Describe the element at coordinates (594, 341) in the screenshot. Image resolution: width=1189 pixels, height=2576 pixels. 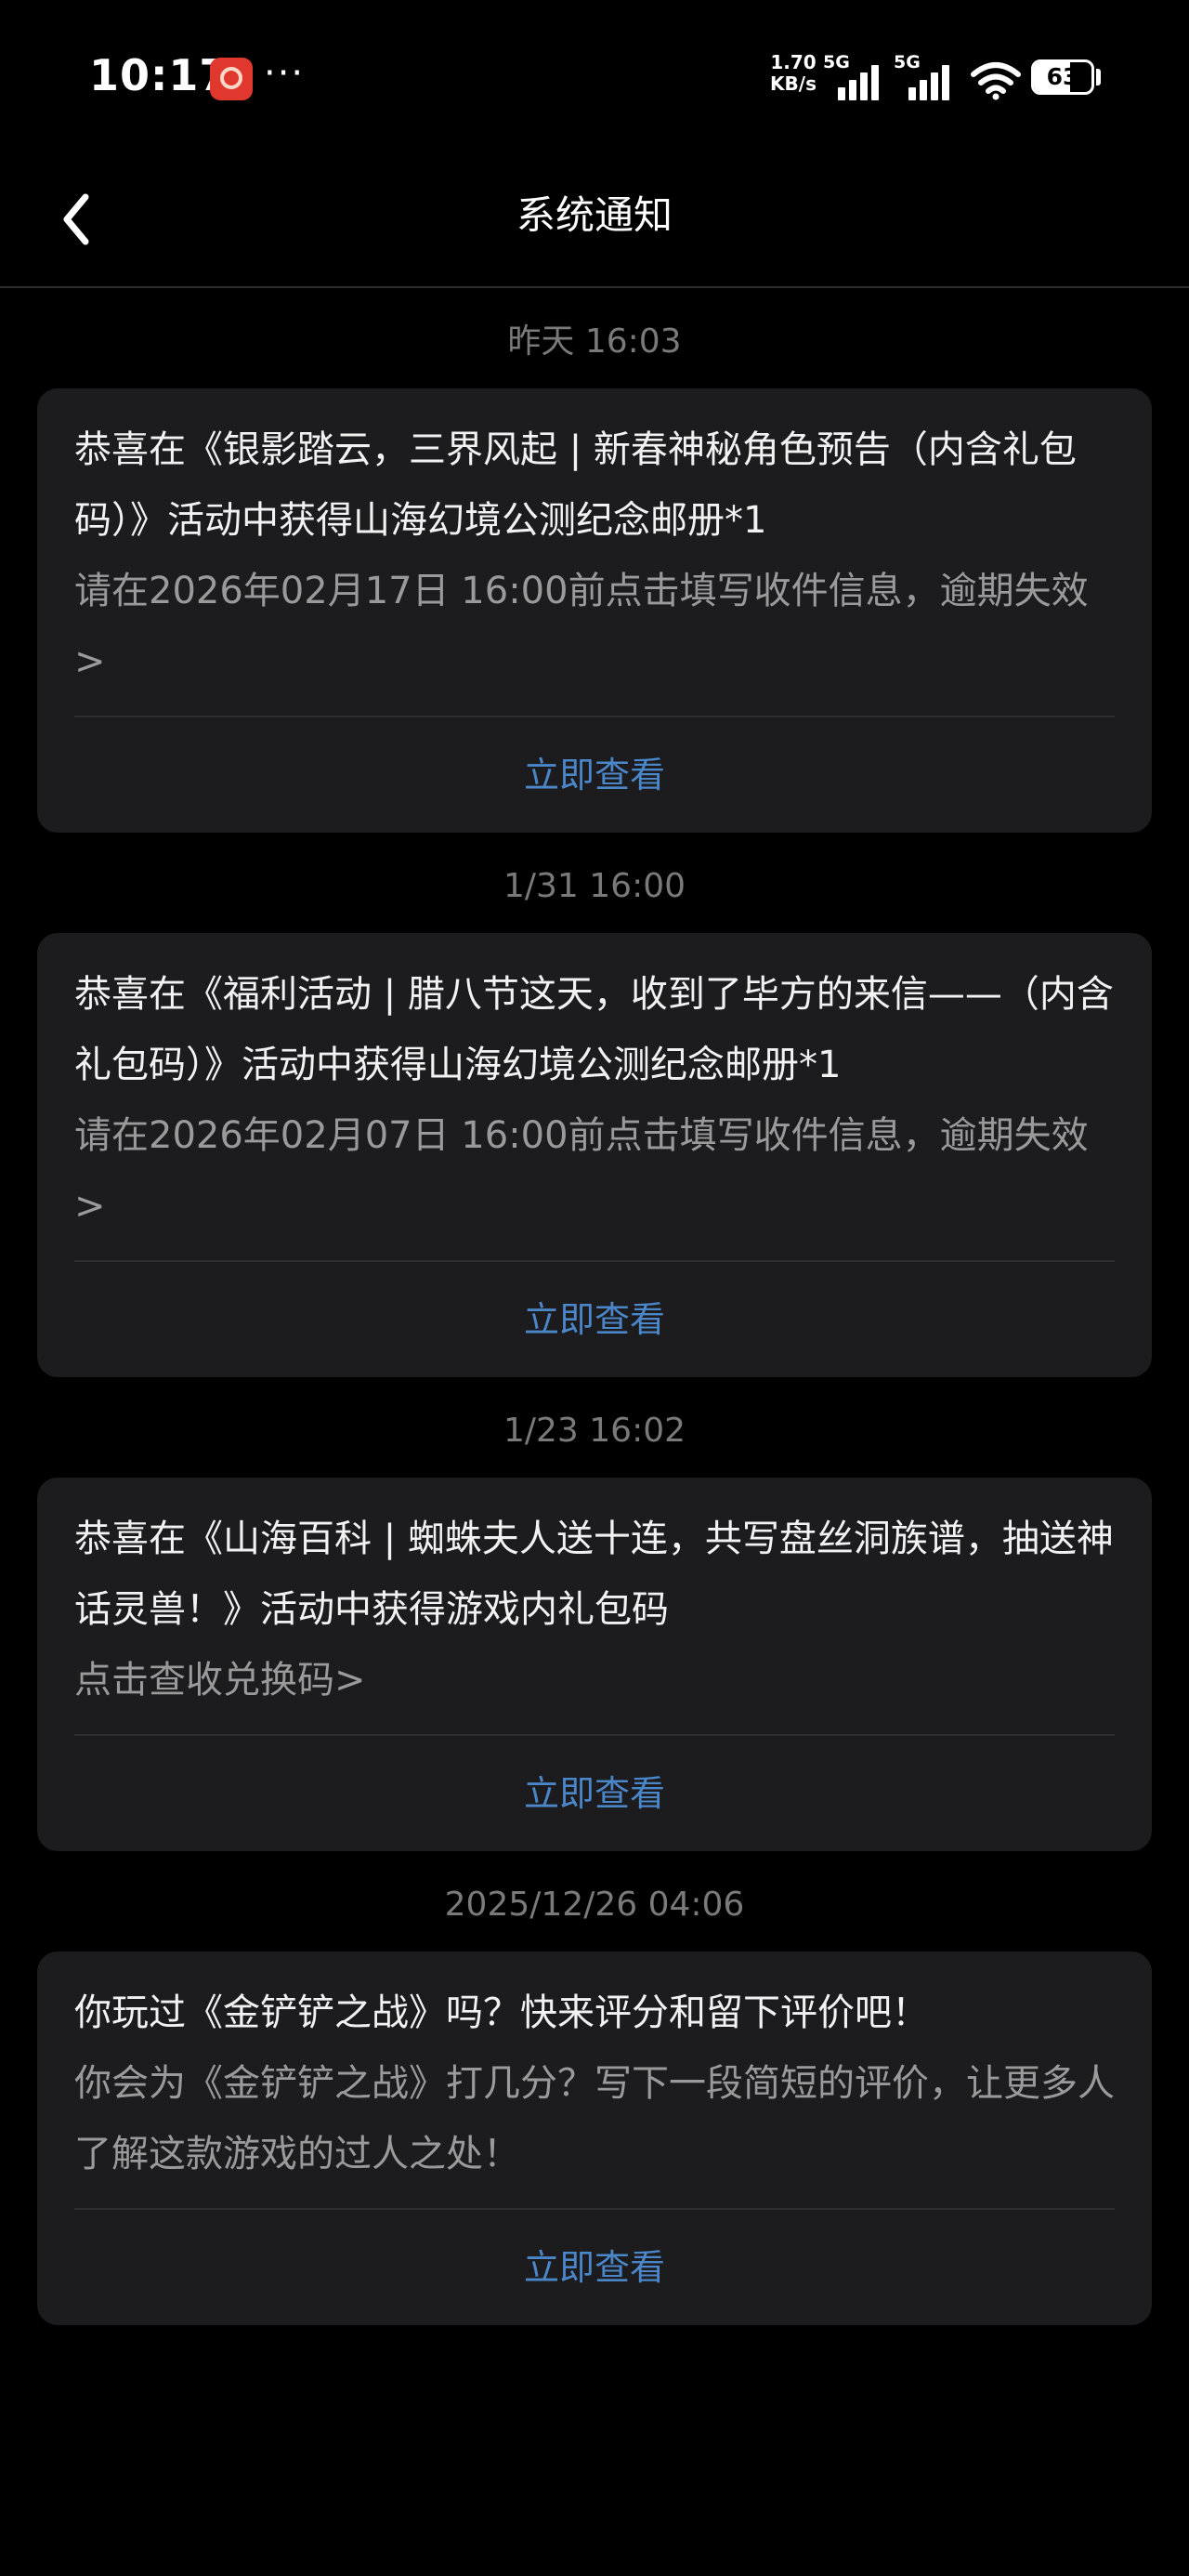
I see `notification-time: 昨天 16:03` at that location.